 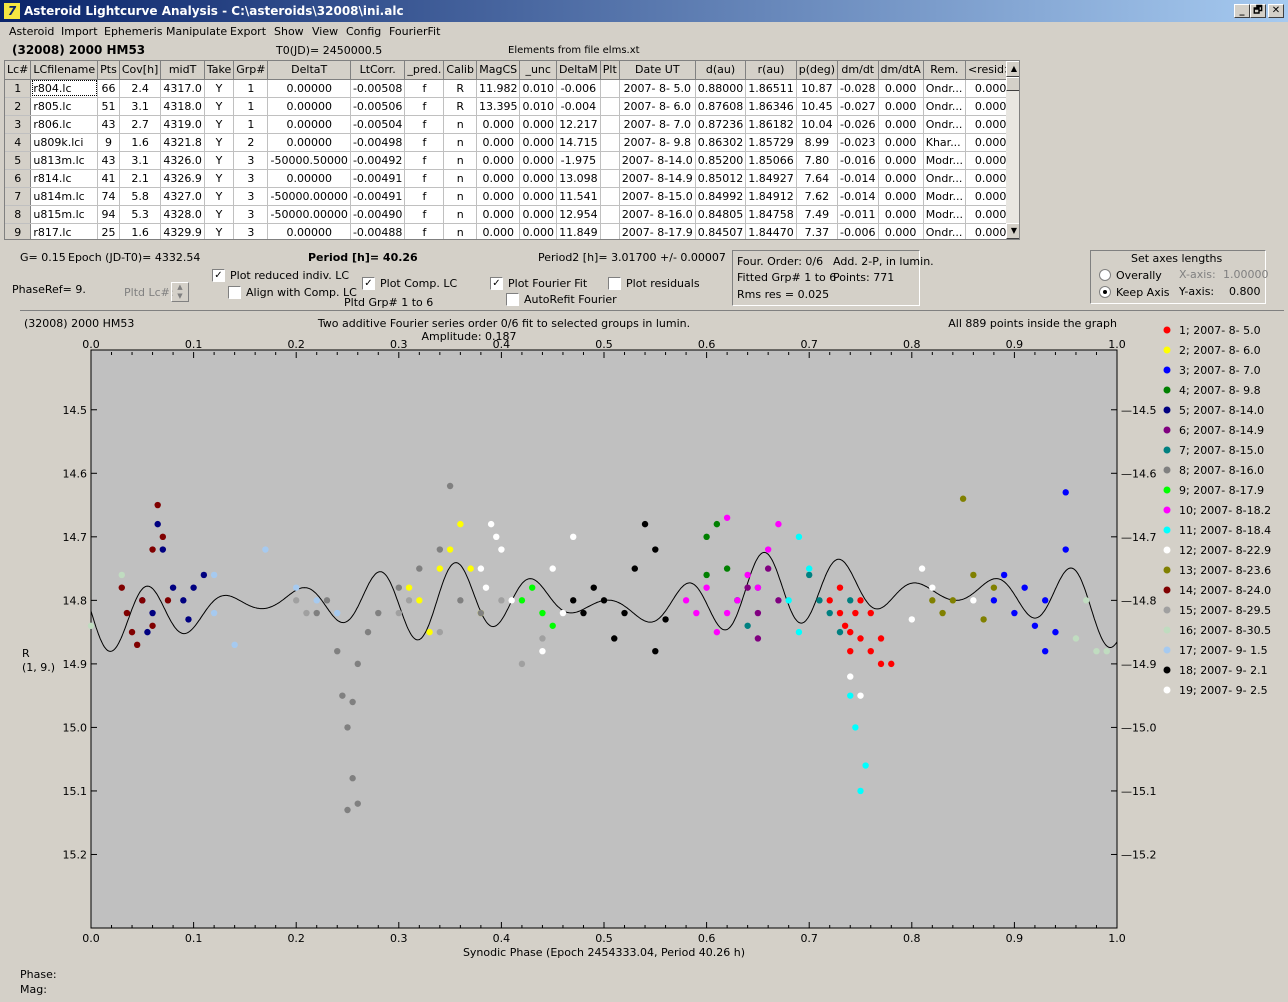 What do you see at coordinates (512, 299) in the screenshot?
I see `autorefit-checkbox` at bounding box center [512, 299].